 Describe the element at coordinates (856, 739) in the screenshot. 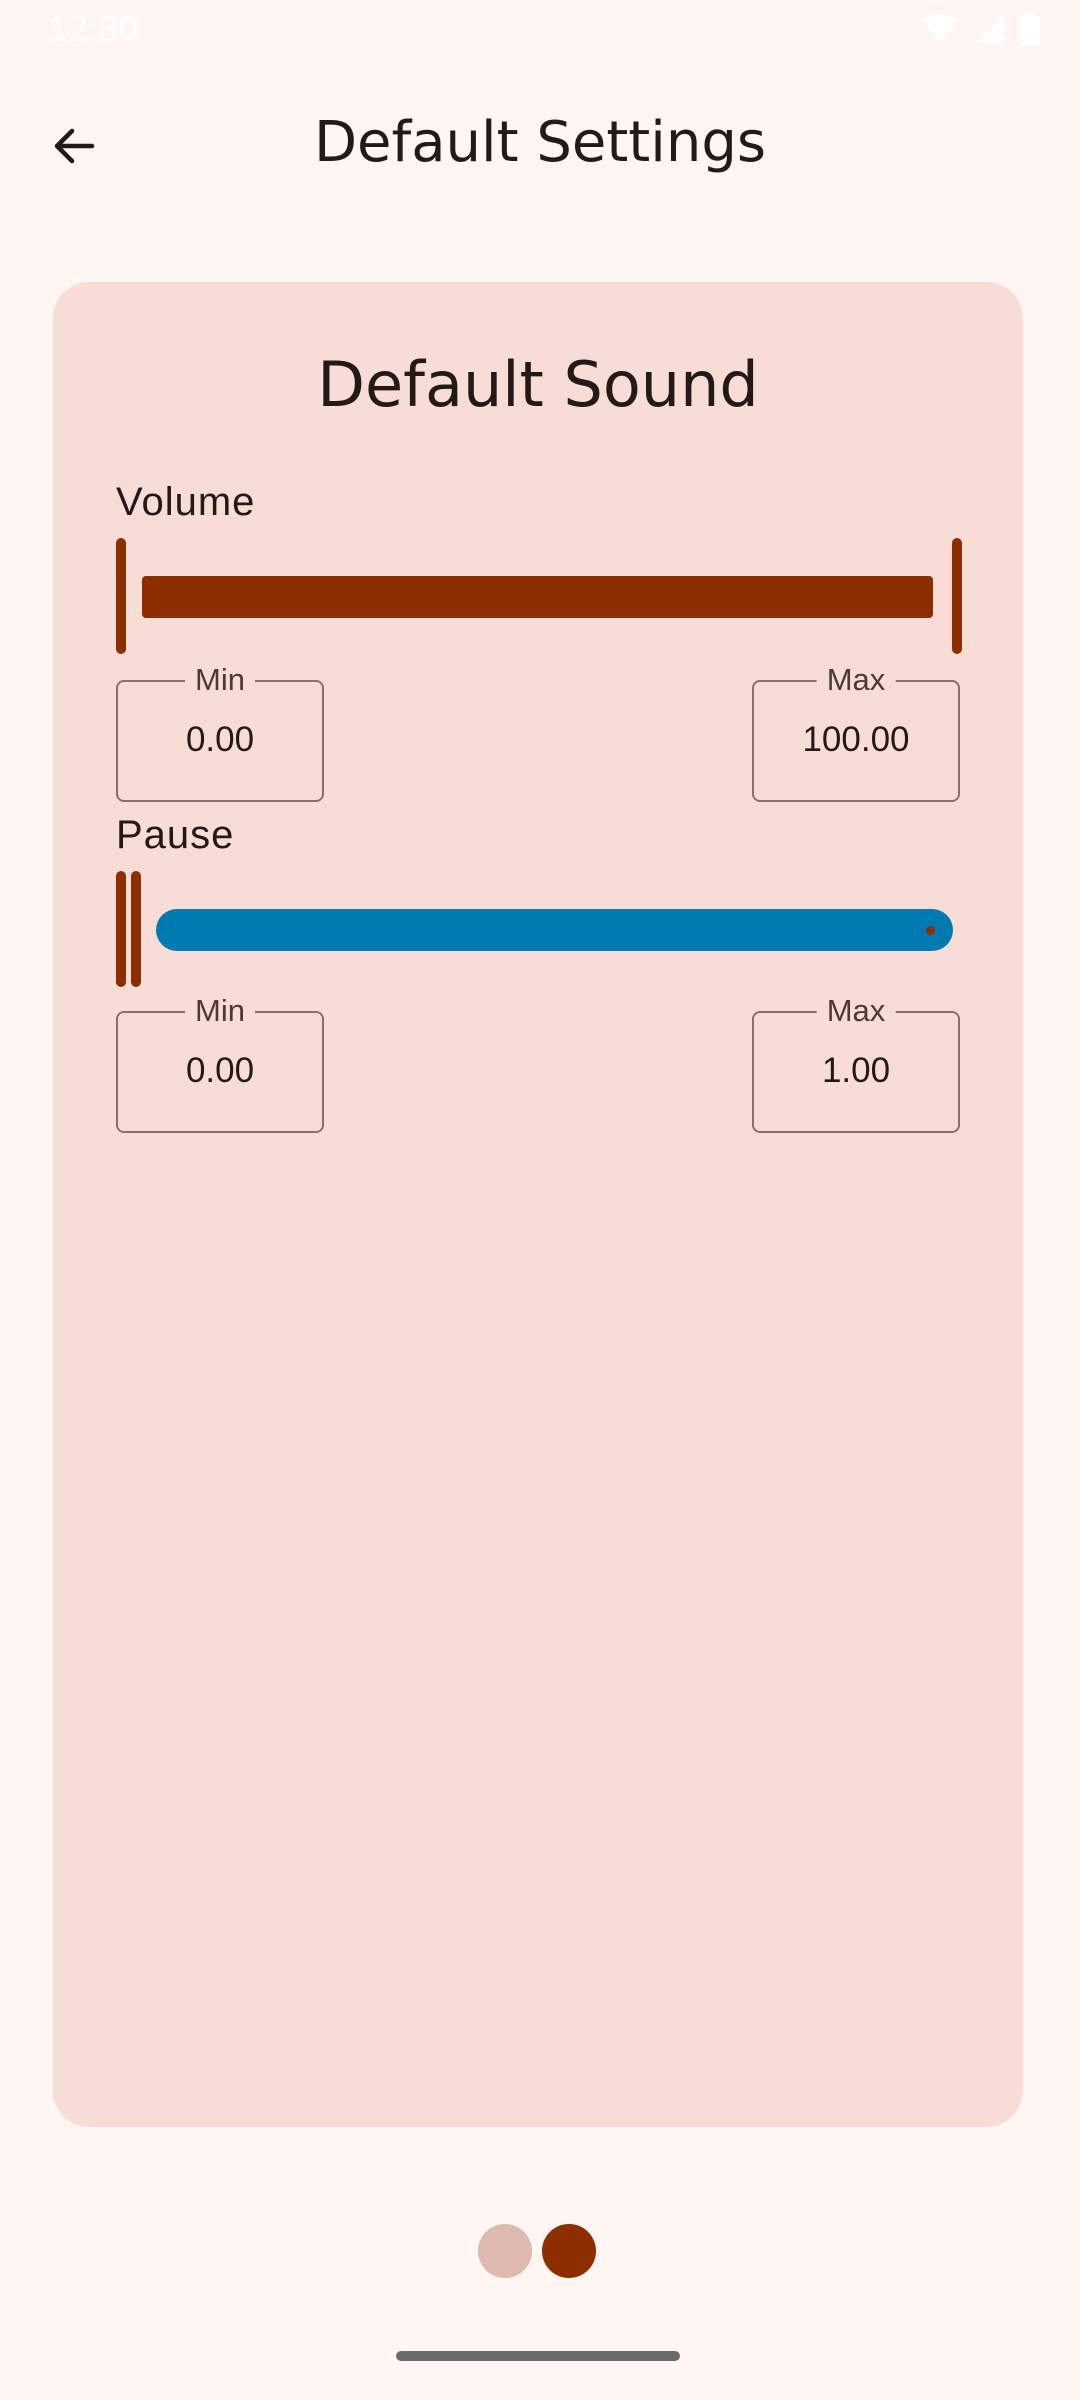

I see `volume-max-value: 100.00` at that location.